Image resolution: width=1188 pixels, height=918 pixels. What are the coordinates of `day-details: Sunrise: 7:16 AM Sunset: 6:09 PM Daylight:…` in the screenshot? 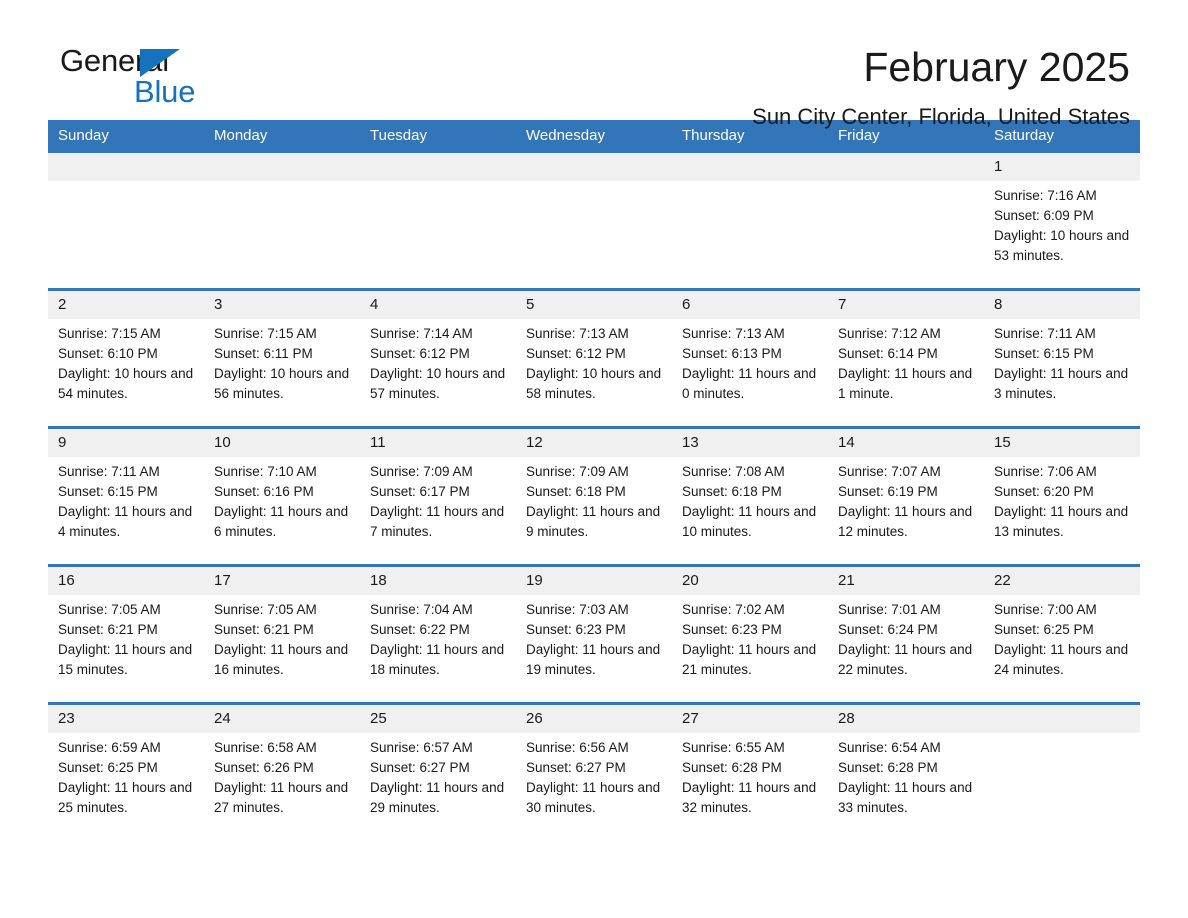 It's located at (1062, 223).